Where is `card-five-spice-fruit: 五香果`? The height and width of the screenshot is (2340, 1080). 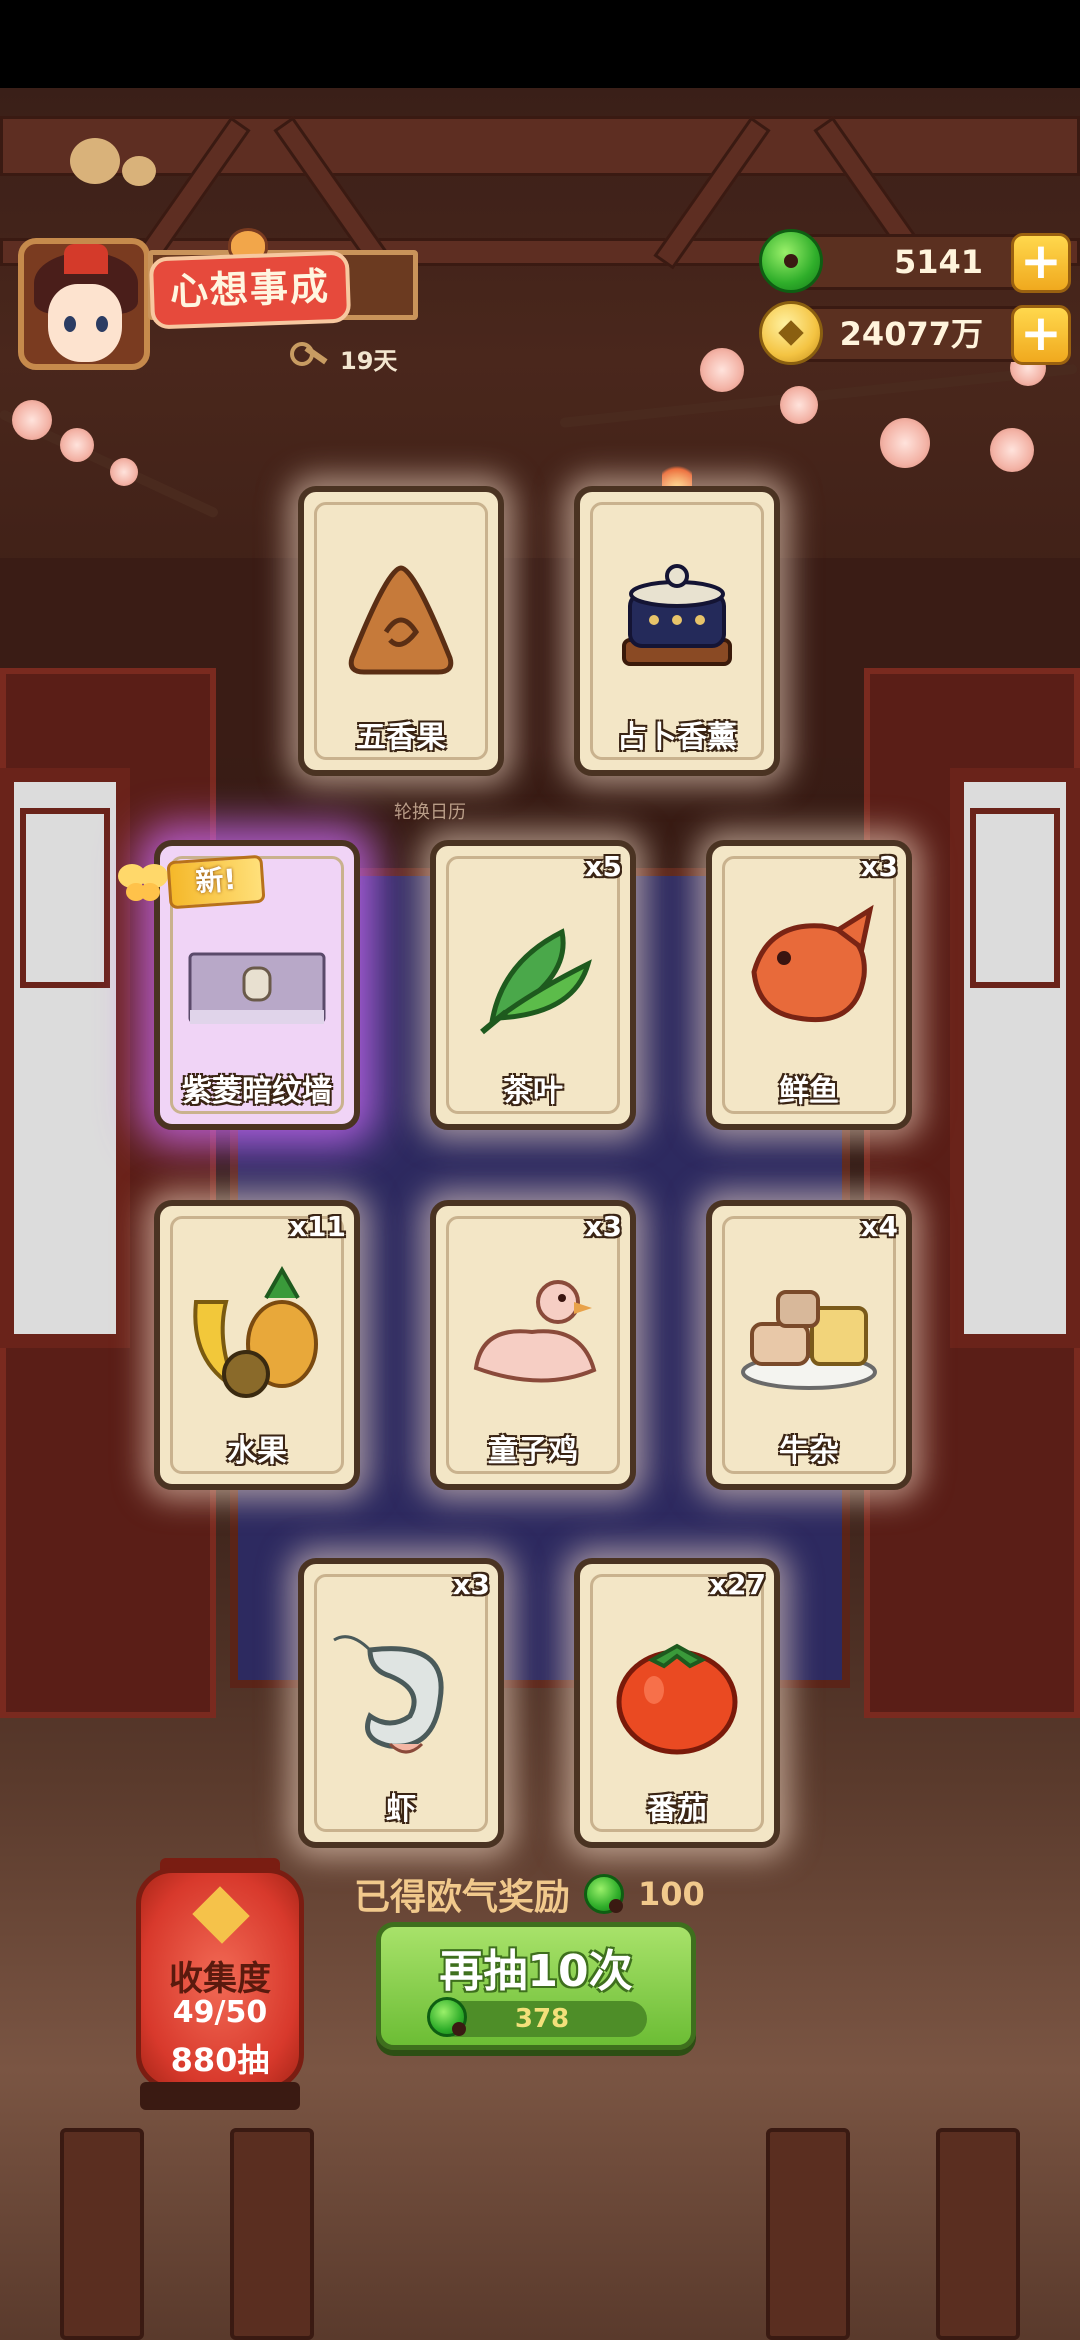
card-five-spice-fruit: 五香果 is located at coordinates (401, 631).